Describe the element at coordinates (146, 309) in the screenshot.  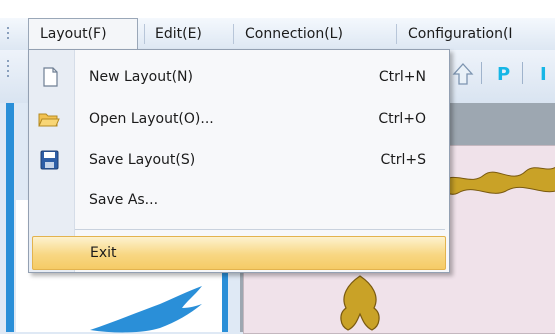
I see `bird-silhouette-icon` at that location.